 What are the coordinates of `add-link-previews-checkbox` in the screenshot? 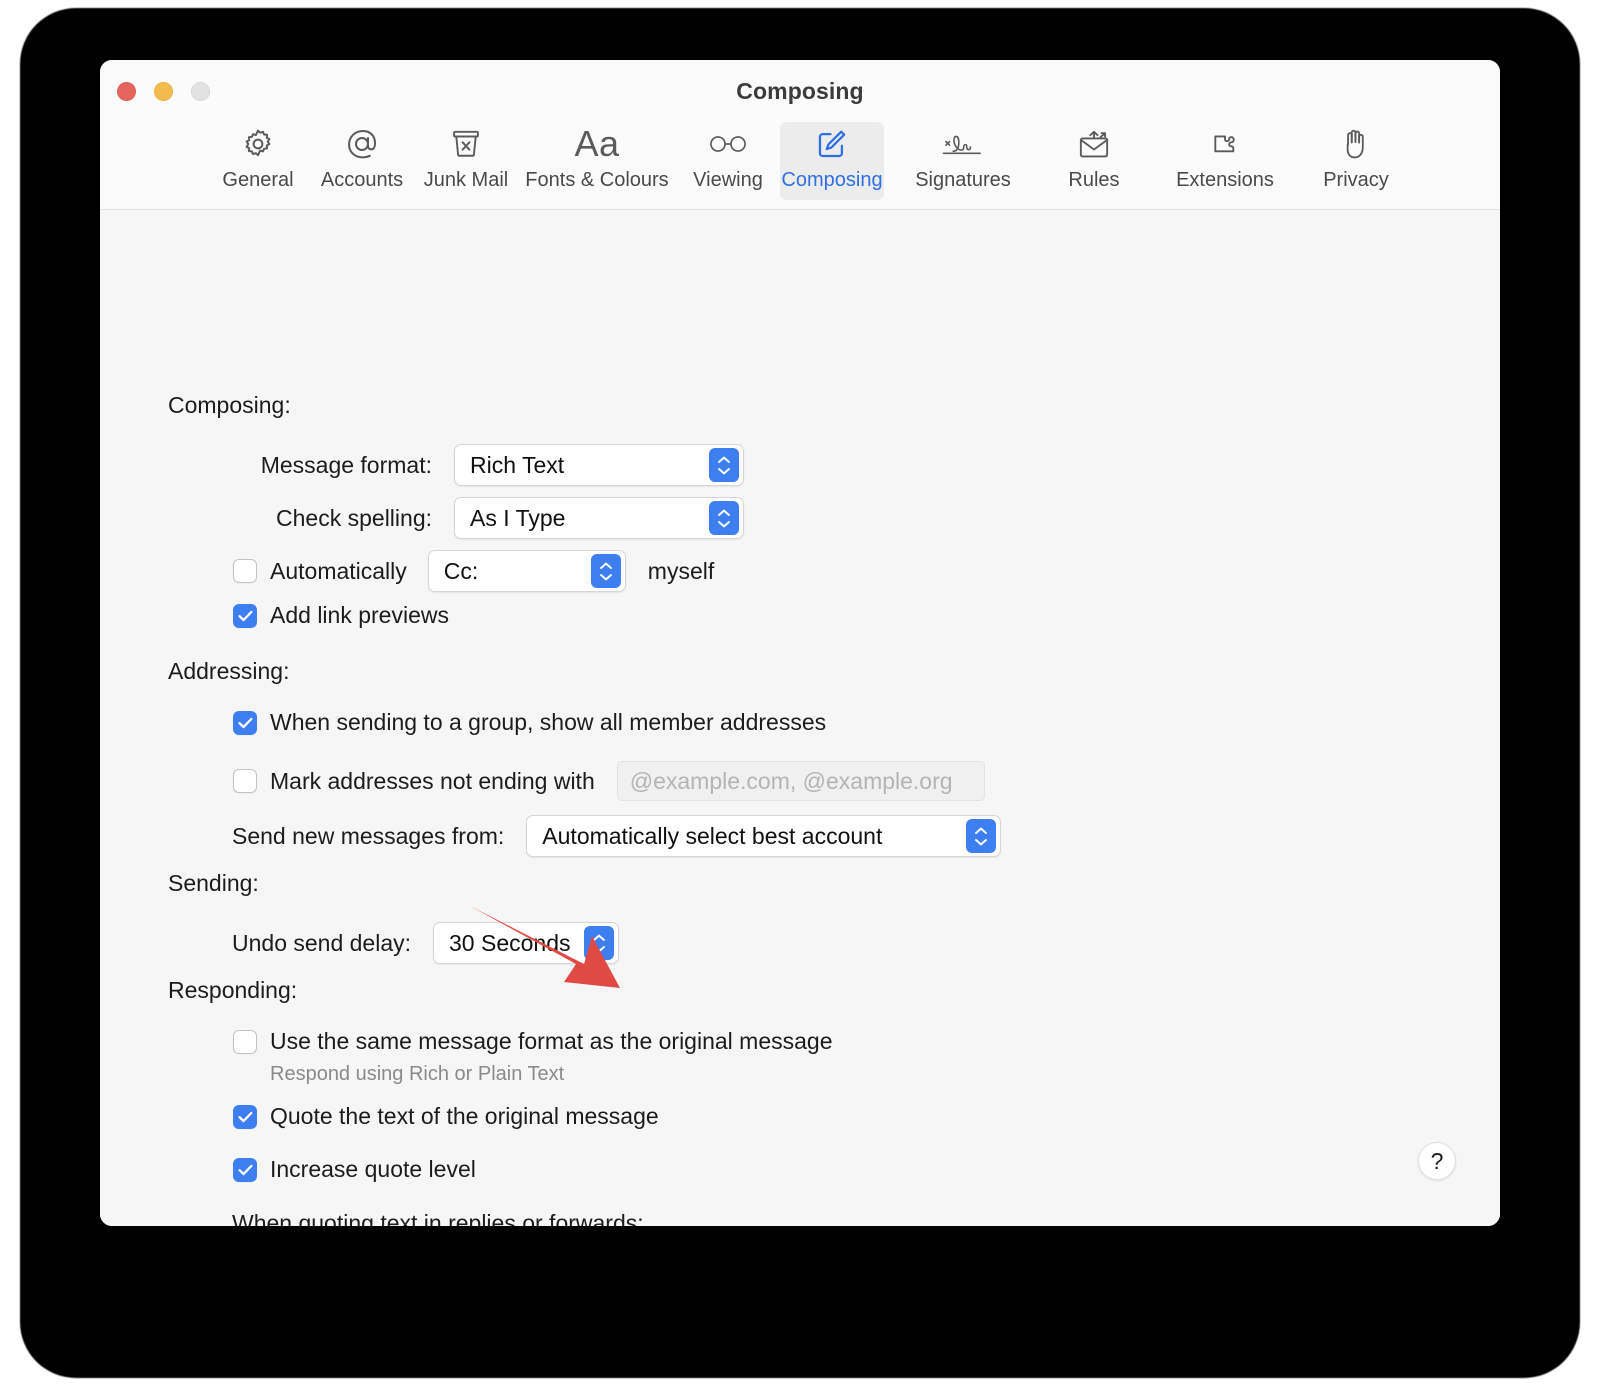 It's located at (245, 615).